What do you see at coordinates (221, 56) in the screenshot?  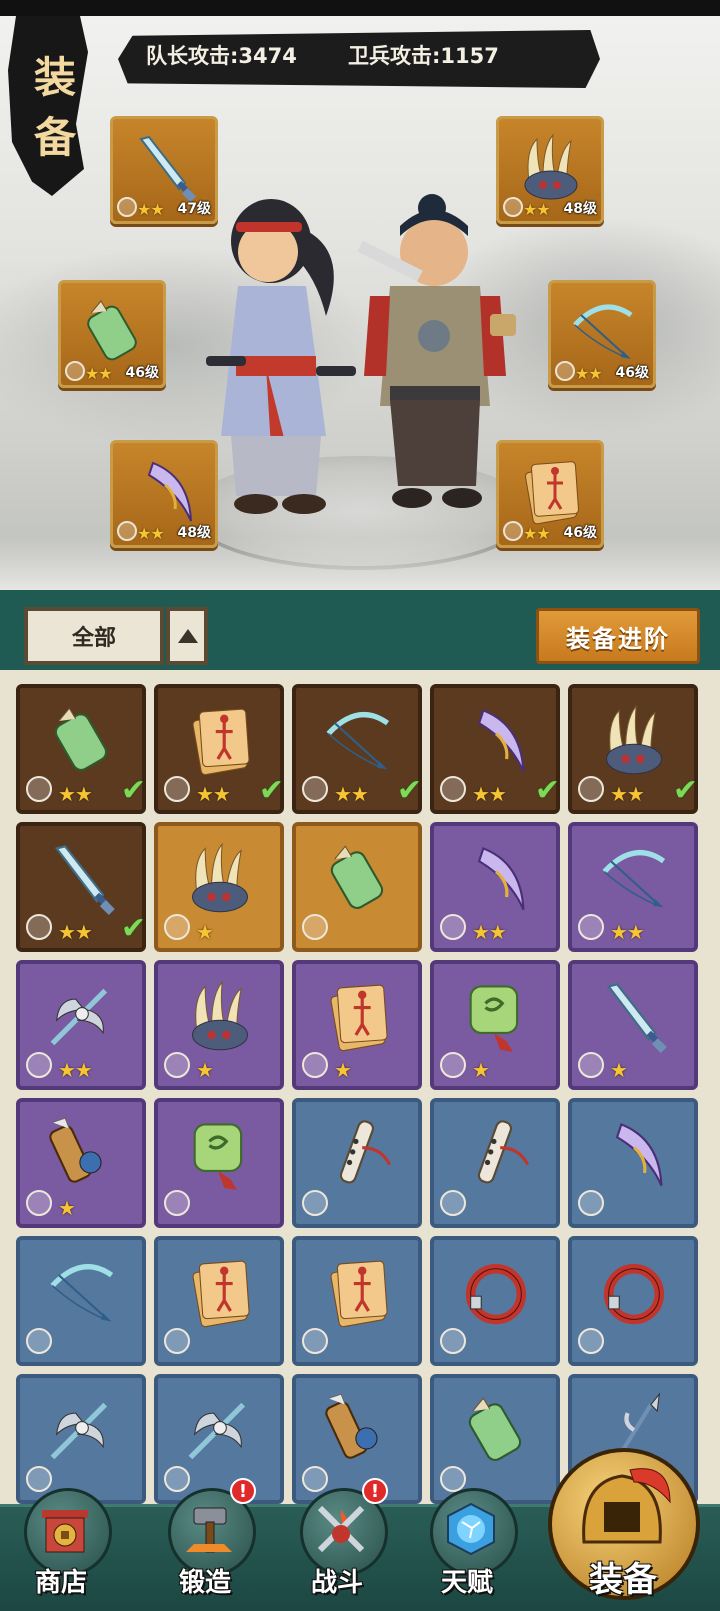 I see `captain-attack: 队长攻击:3474` at bounding box center [221, 56].